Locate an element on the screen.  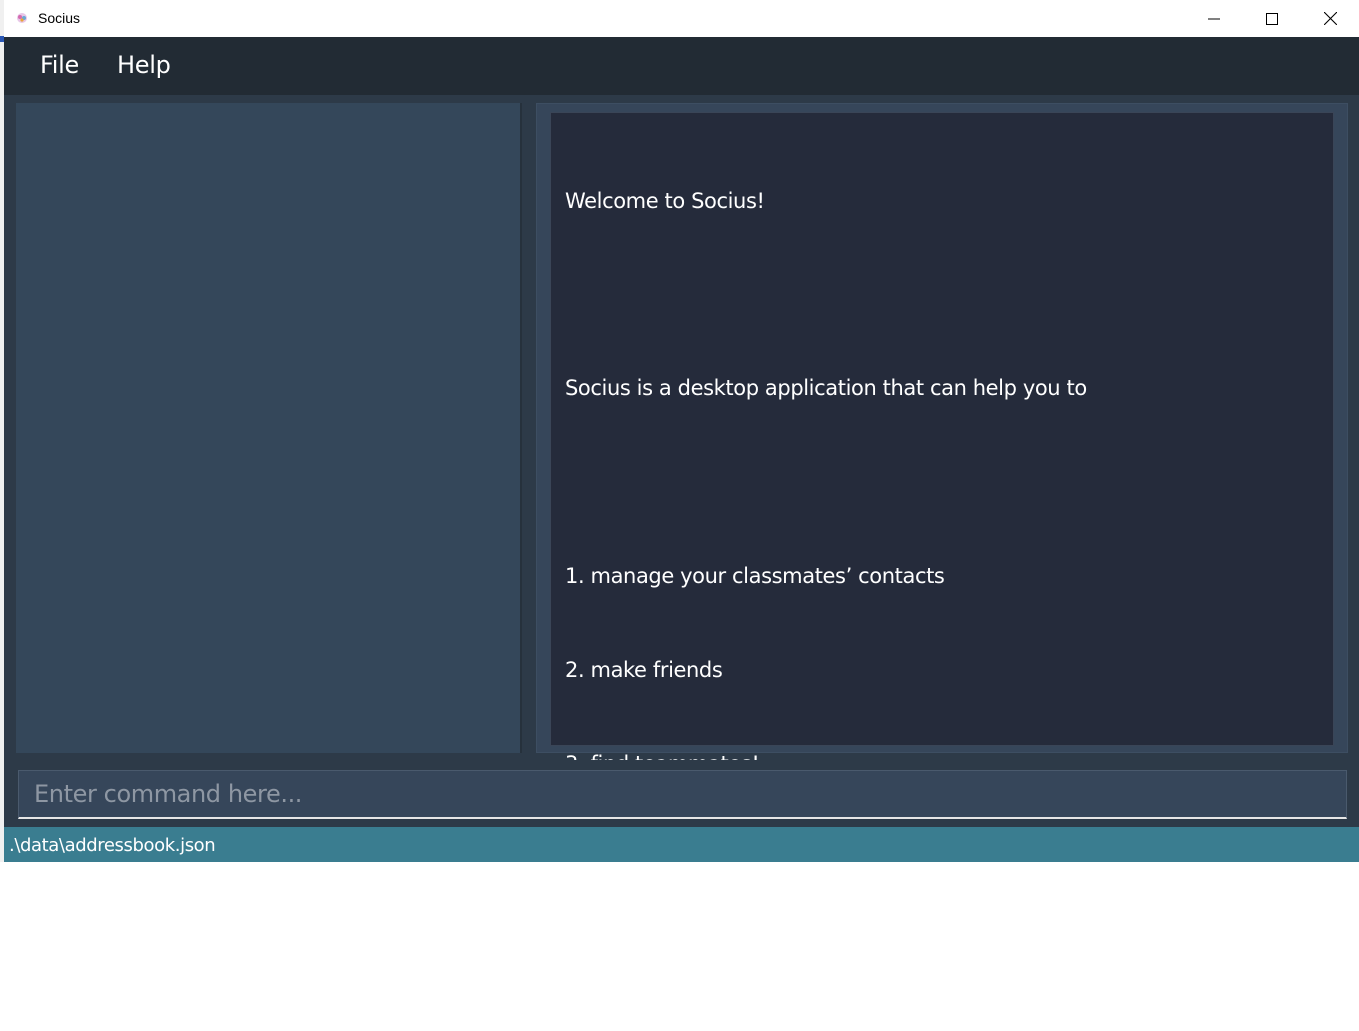
result-line: 1. manage your classmates’ contacts is located at coordinates (755, 576).